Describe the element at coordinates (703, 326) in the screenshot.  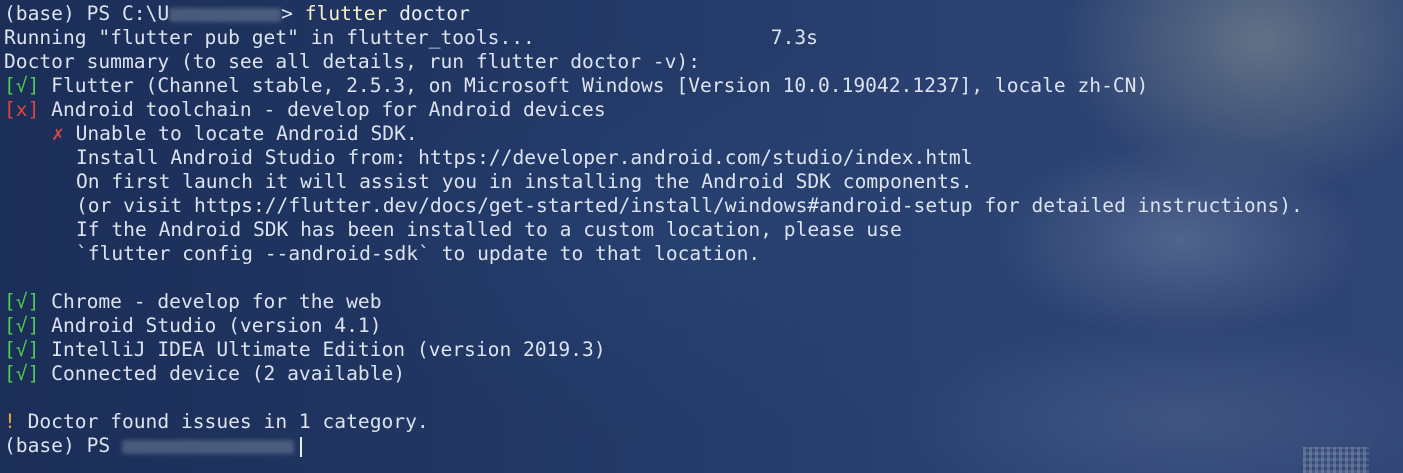
I see `check-android-studio: [√] Android Studio (version 4.1)` at that location.